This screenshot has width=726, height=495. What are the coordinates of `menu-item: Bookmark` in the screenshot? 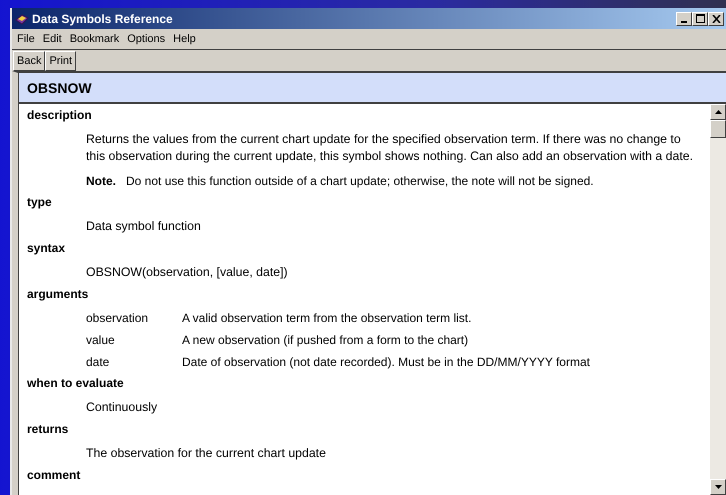 It's located at (95, 39).